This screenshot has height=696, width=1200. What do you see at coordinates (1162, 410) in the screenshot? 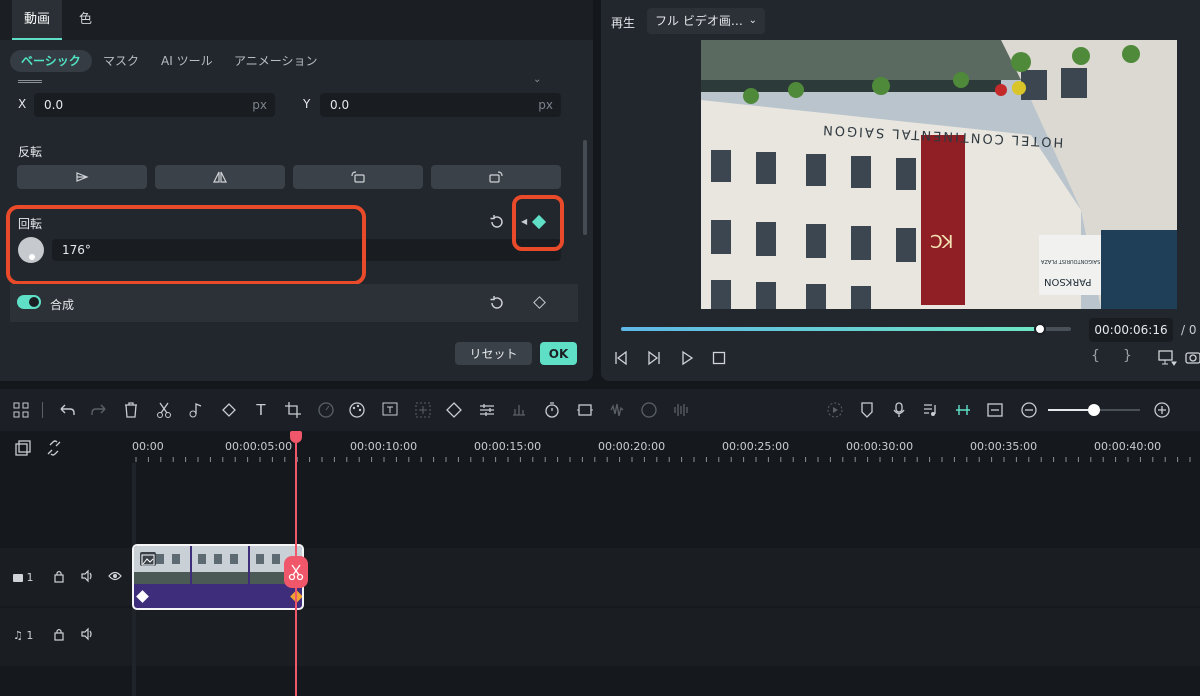
I see `zoom-in-icon` at bounding box center [1162, 410].